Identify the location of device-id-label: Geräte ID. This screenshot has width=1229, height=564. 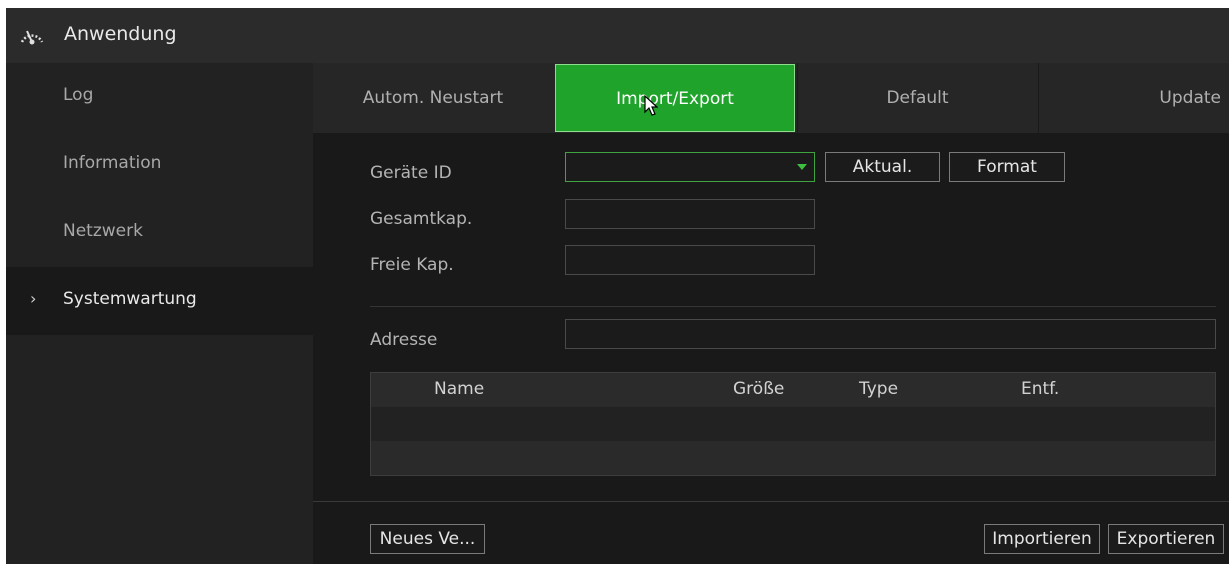
(411, 173).